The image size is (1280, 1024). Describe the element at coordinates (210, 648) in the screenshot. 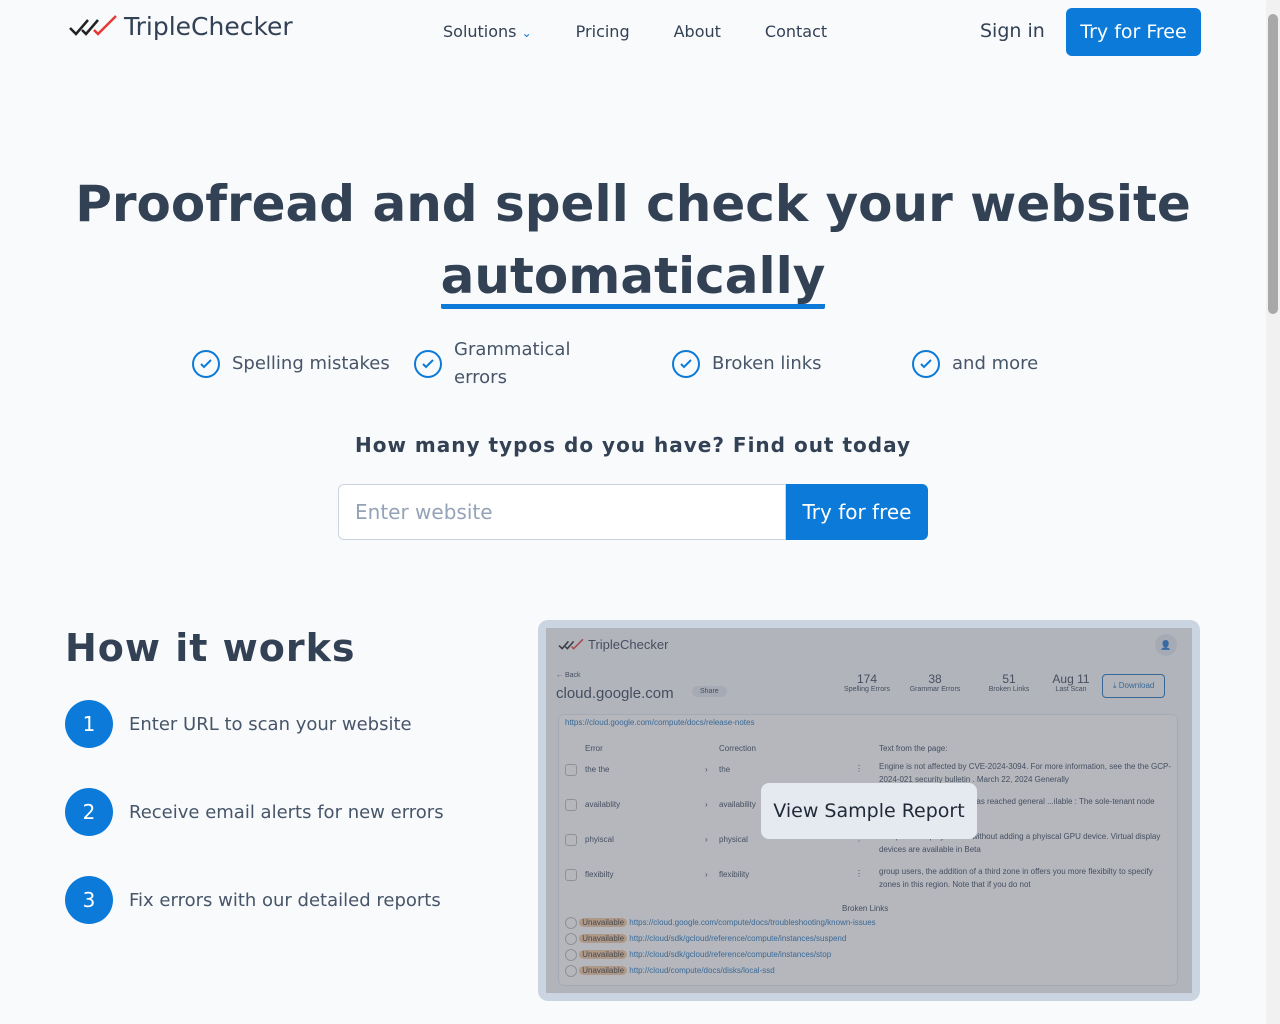

I see `how-it-works-title: How it works` at that location.